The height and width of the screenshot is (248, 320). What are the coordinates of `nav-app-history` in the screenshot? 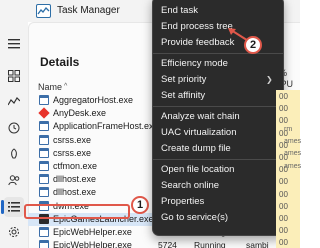 It's located at (14, 128).